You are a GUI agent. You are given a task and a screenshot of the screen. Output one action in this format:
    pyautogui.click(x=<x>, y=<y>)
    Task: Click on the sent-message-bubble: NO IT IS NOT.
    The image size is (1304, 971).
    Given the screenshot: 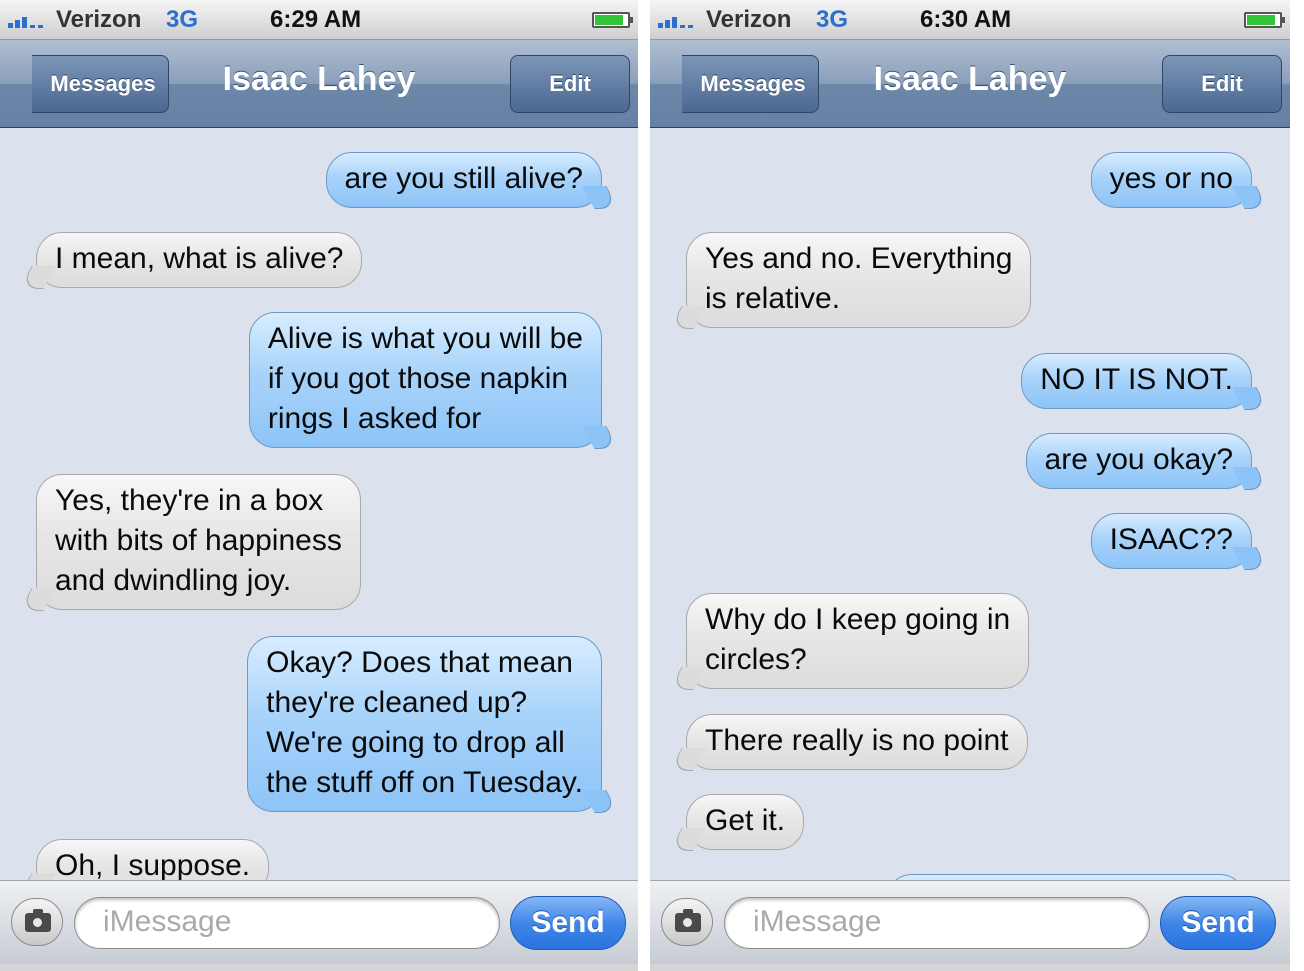 What is the action you would take?
    pyautogui.click(x=1136, y=381)
    